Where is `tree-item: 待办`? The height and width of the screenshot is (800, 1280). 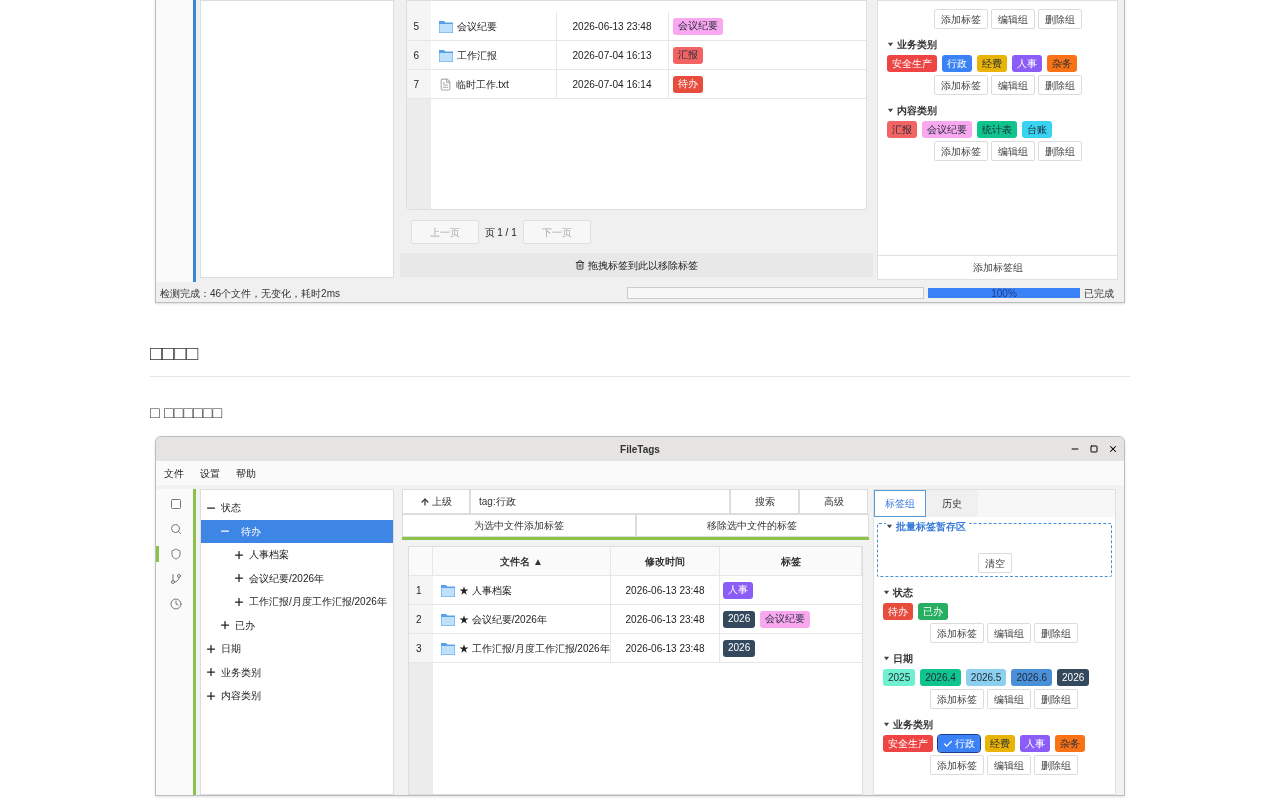
tree-item: 待办 is located at coordinates (297, 531).